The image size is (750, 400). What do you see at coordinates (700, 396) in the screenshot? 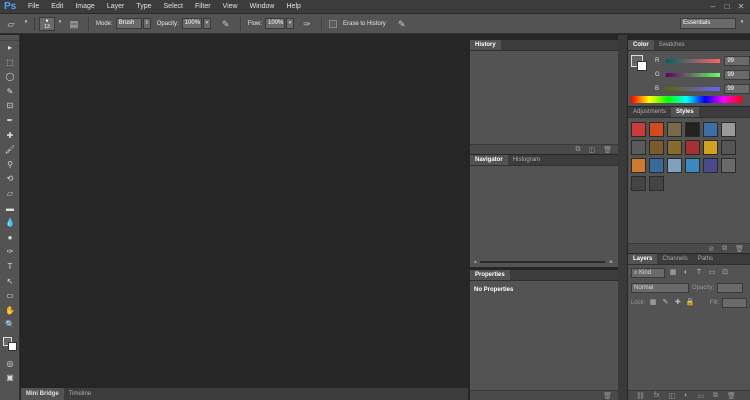
I see `new-group-icon: ▭` at bounding box center [700, 396].